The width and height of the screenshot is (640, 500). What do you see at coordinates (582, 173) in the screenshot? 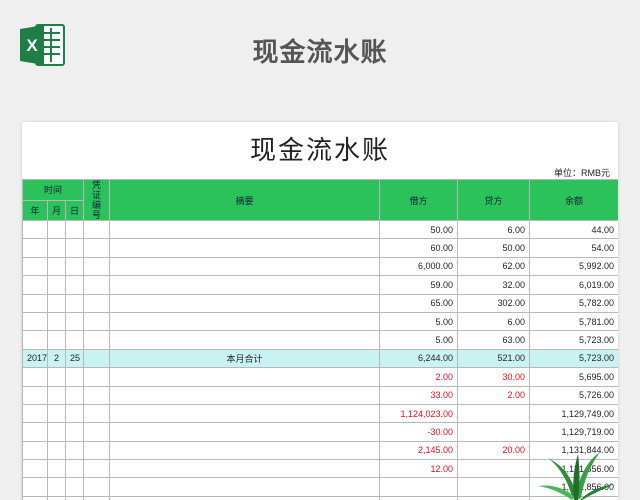
I see `unit-label: 单位：RMB元` at bounding box center [582, 173].